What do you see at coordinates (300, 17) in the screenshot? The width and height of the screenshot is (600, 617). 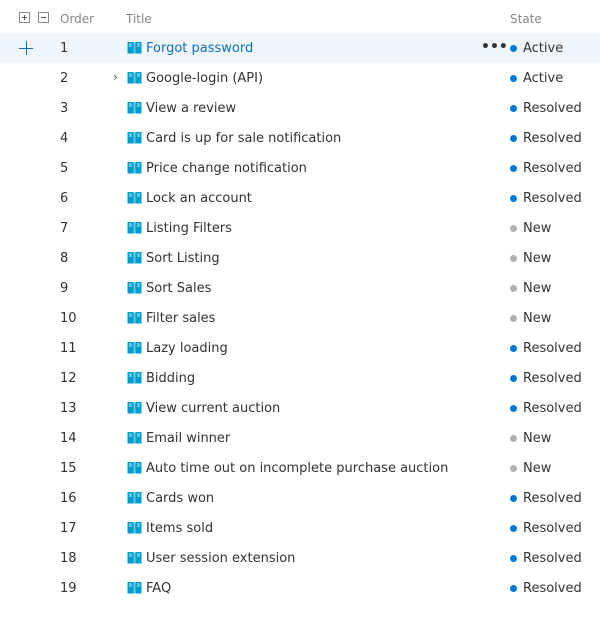 I see `backlog-header: Order Title State` at bounding box center [300, 17].